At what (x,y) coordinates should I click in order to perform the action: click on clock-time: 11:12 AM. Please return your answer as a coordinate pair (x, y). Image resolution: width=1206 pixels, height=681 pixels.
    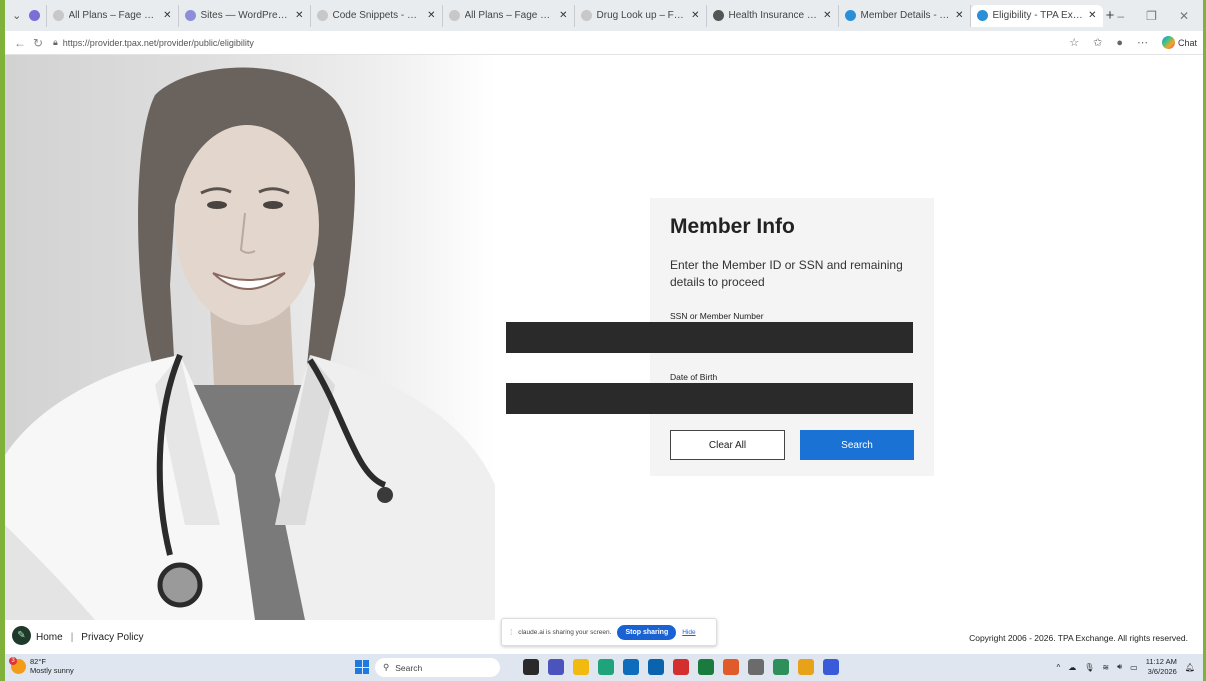
    Looking at the image, I should click on (1161, 661).